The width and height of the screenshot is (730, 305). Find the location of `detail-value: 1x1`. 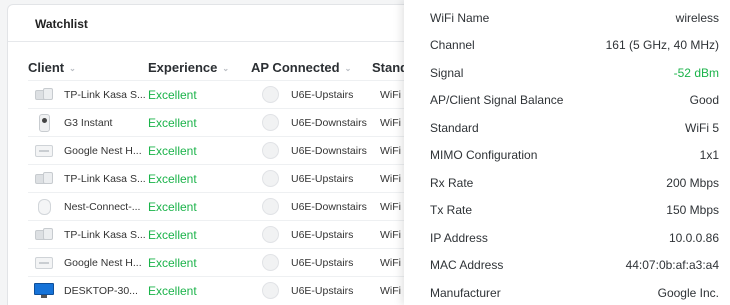

detail-value: 1x1 is located at coordinates (709, 155).